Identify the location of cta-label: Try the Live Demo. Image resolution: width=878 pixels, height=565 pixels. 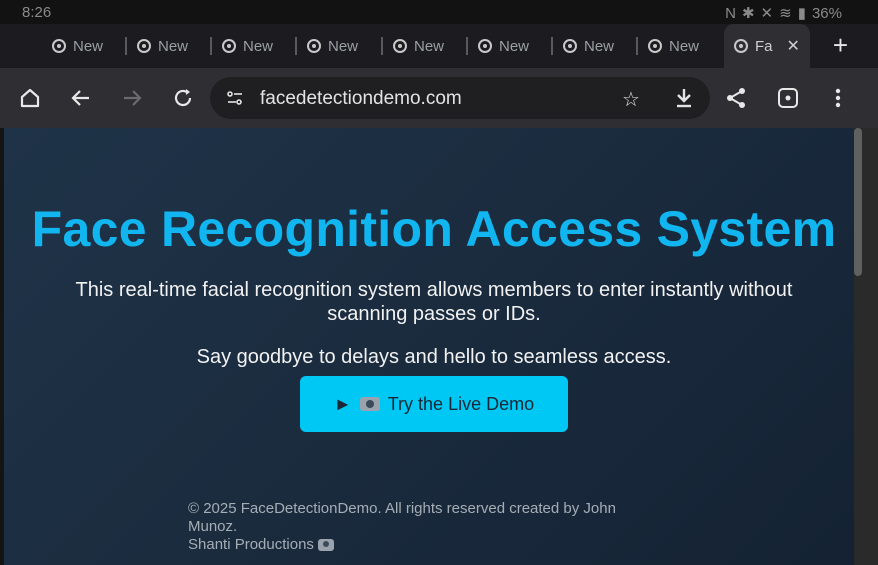
(461, 403).